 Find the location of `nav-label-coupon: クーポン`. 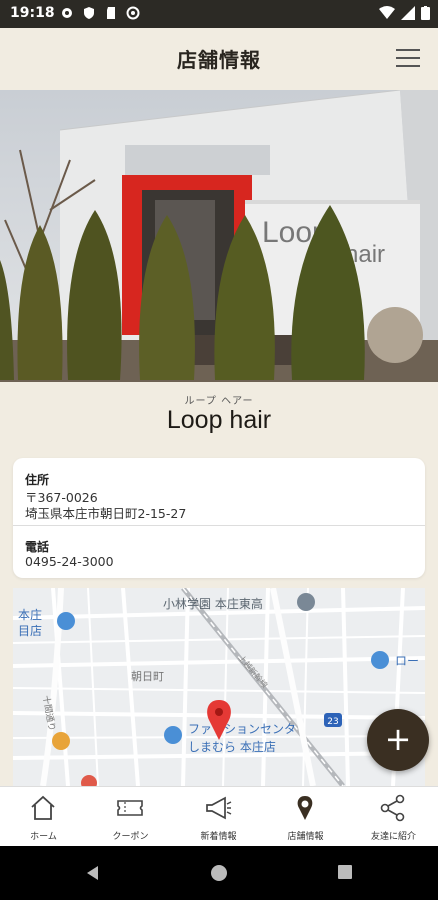

nav-label-coupon: クーポン is located at coordinates (130, 837).